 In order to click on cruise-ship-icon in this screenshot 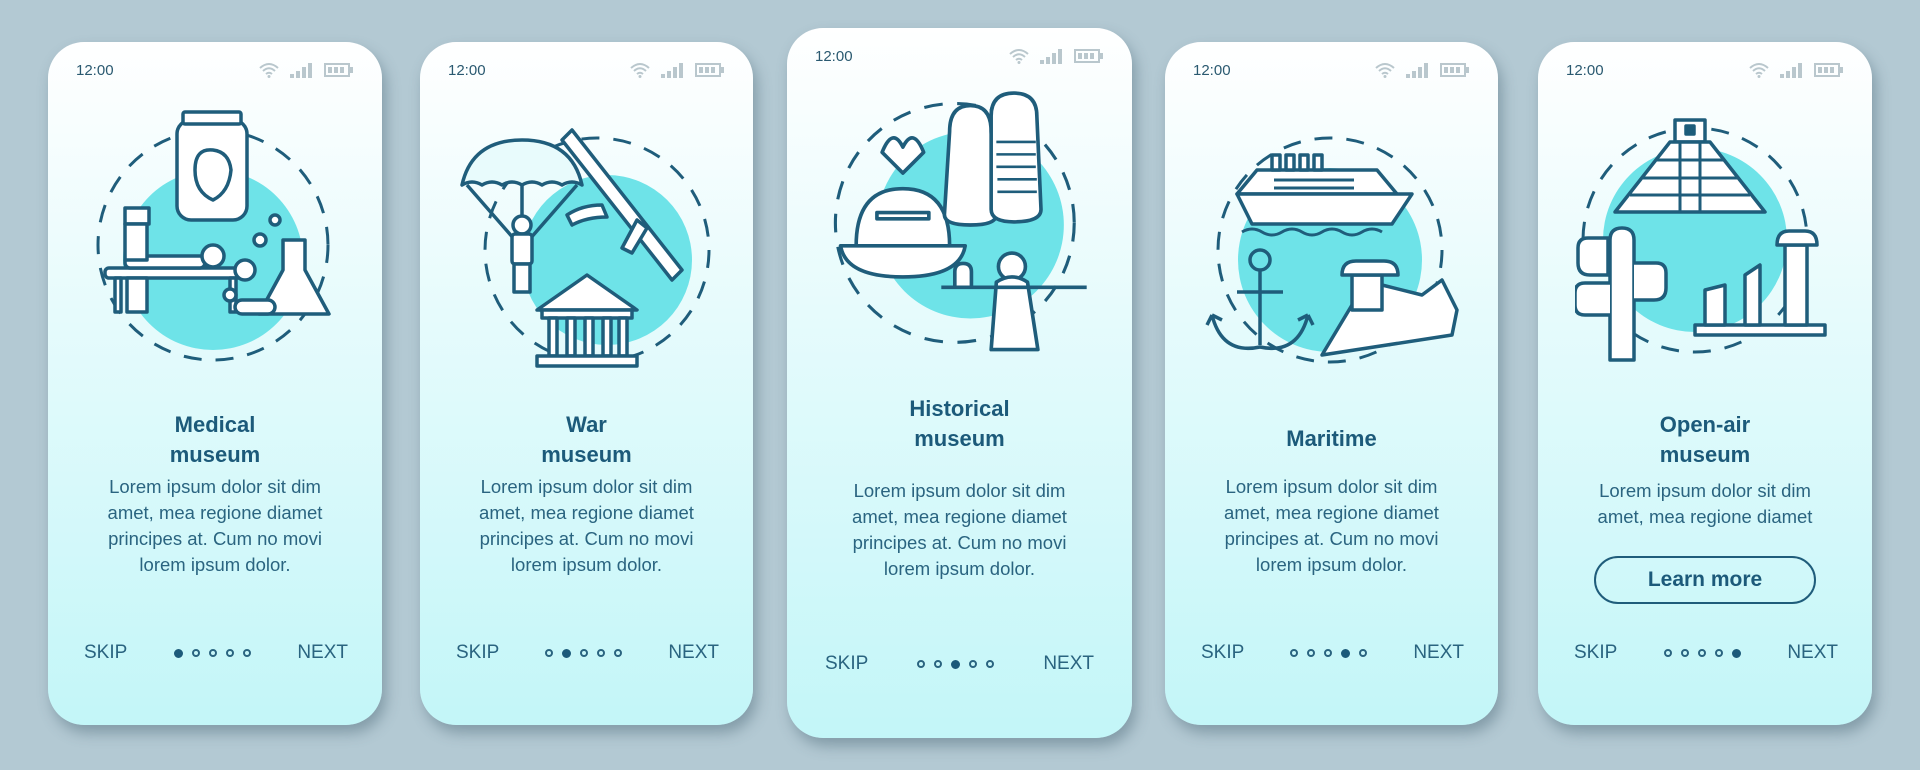, I will do `click(1316, 182)`.